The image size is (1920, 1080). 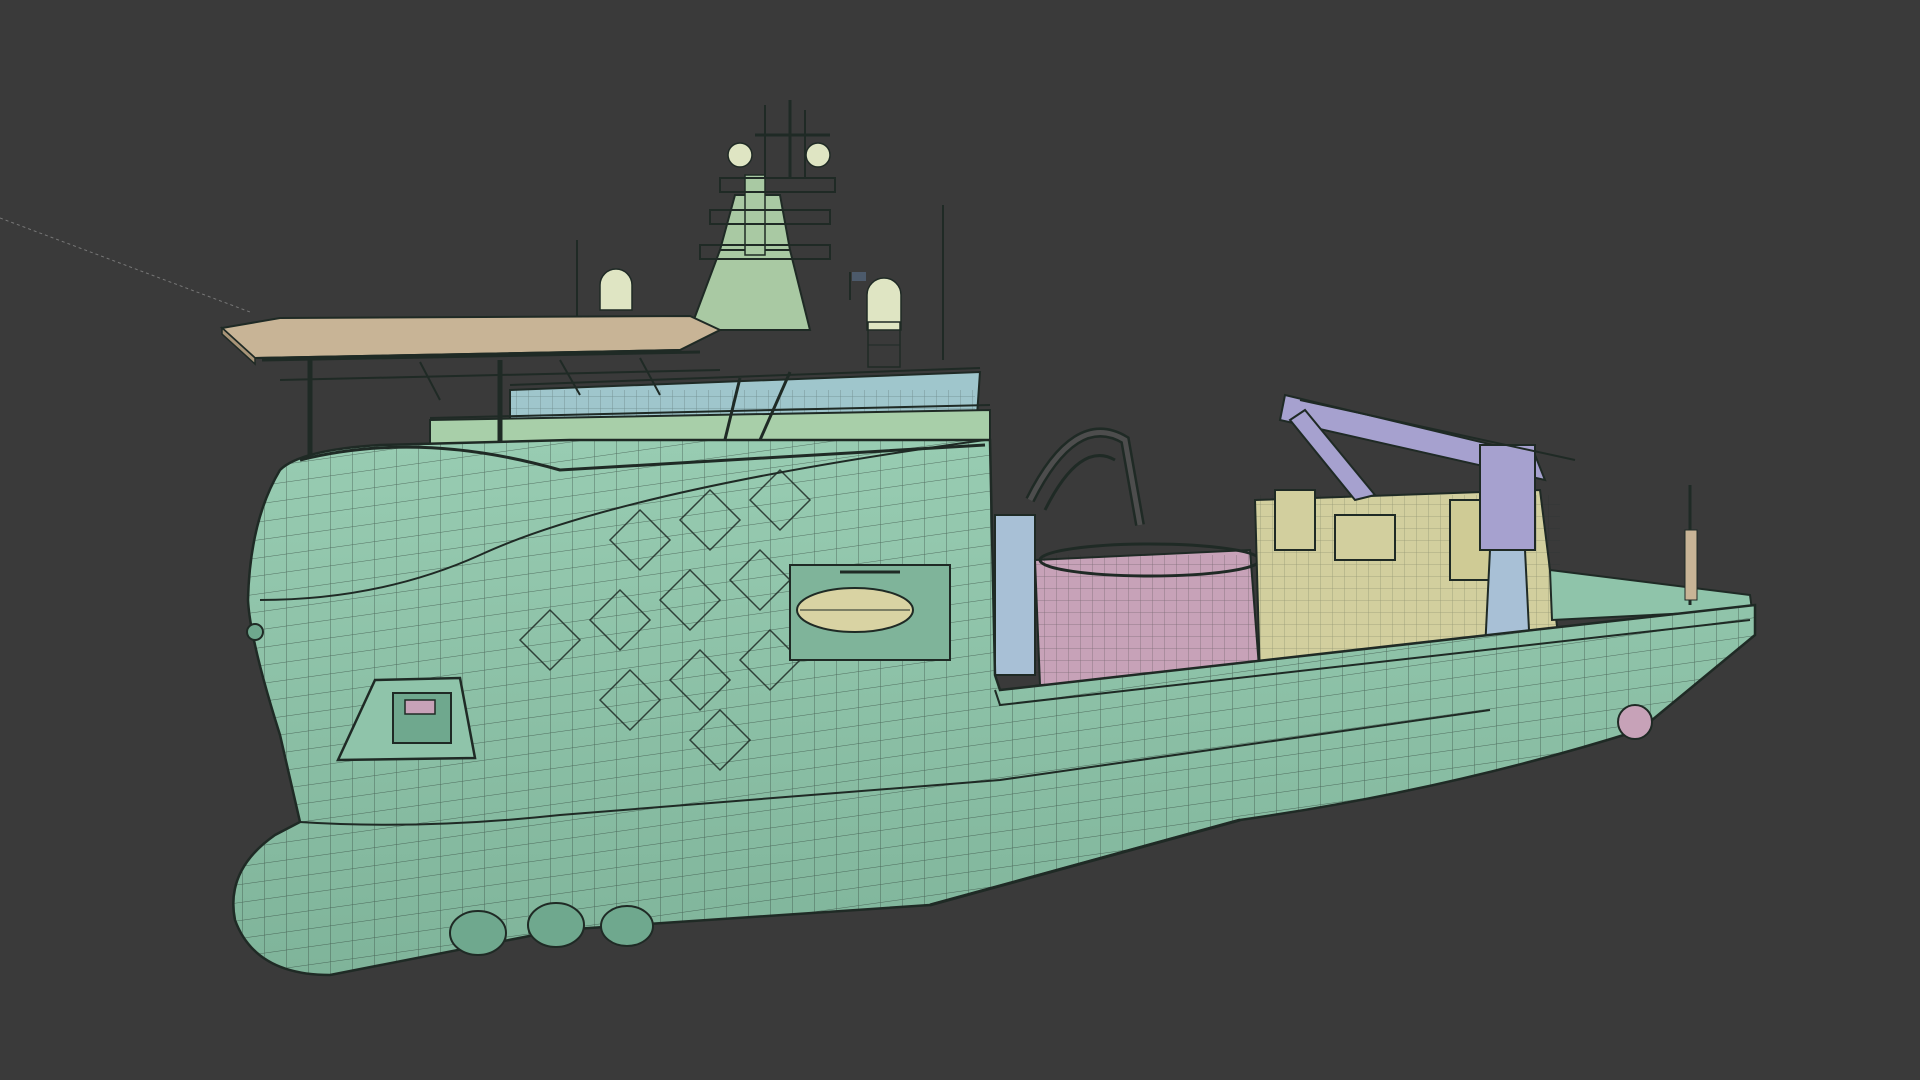 What do you see at coordinates (255, 632) in the screenshot?
I see `hull-fitting` at bounding box center [255, 632].